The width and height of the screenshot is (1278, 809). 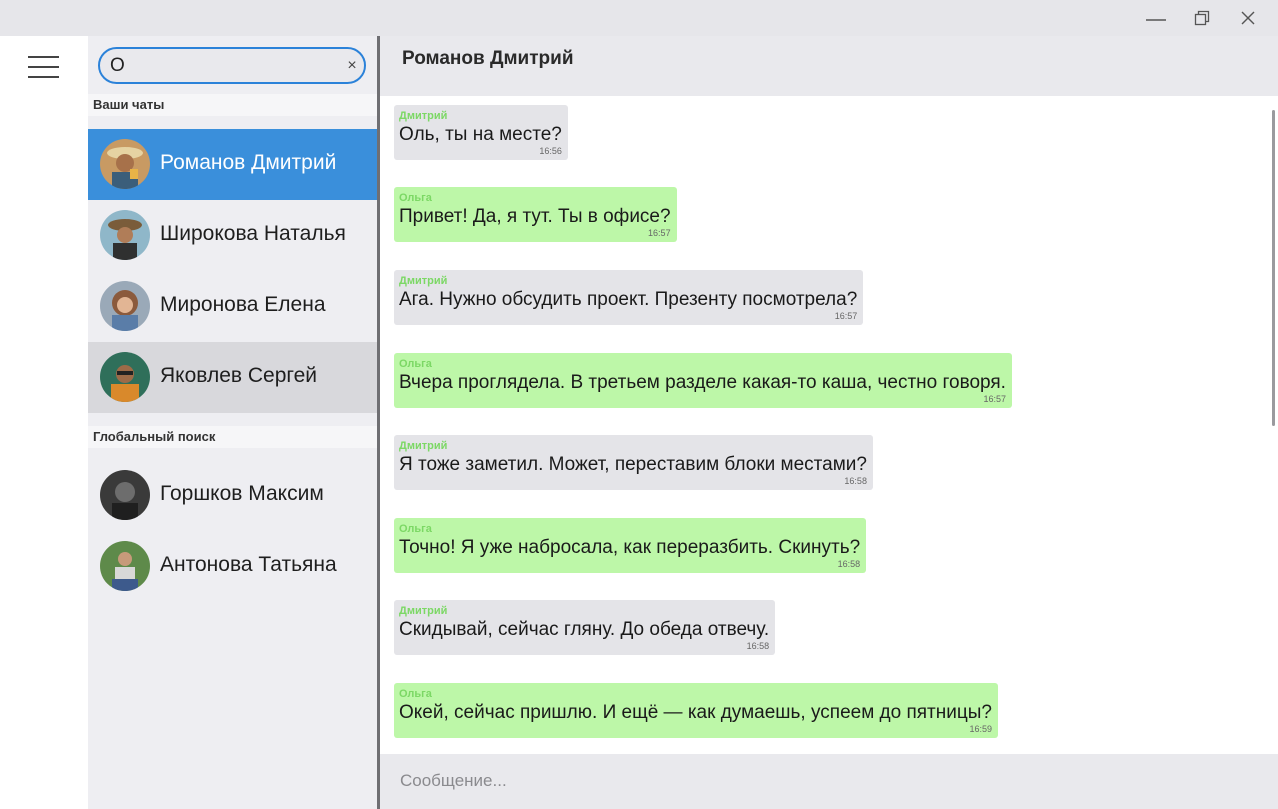 I want to click on chat-name: Горшков Максим, so click(x=242, y=493).